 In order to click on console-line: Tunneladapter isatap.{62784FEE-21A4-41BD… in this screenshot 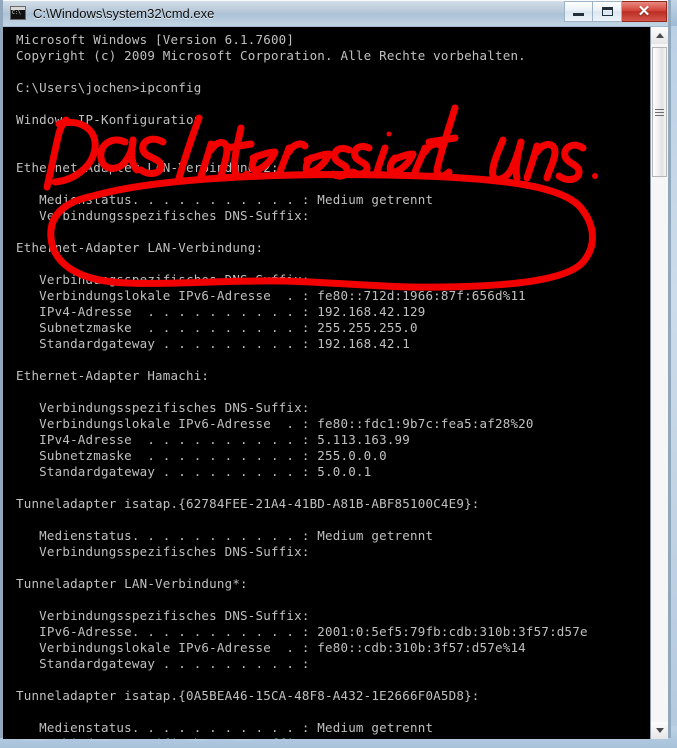, I will do `click(248, 503)`.